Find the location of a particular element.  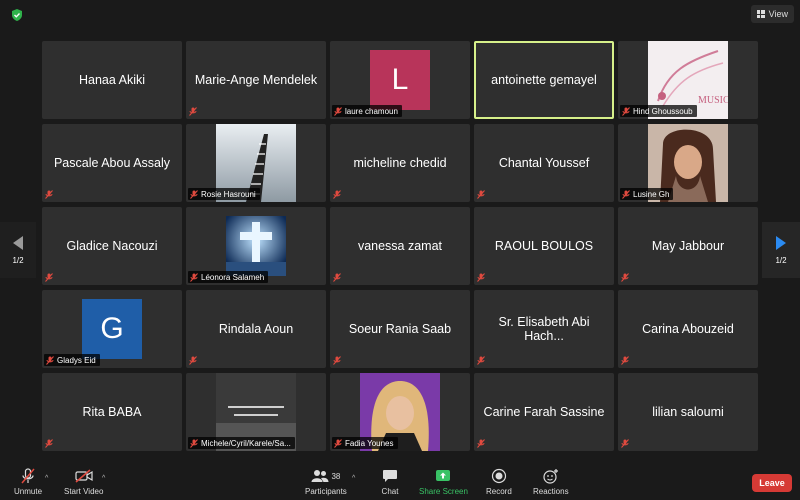

participant-tile-active-speaker: antoinette gemayel is located at coordinates (544, 80).